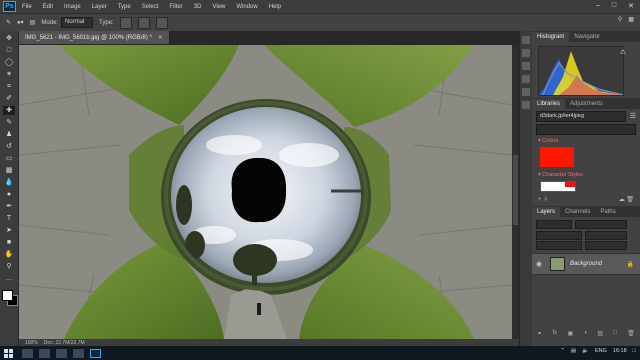 This screenshot has width=640, height=360. Describe the element at coordinates (64, 343) in the screenshot. I see `document-info: Doc: 22.7M/22.7M` at that location.